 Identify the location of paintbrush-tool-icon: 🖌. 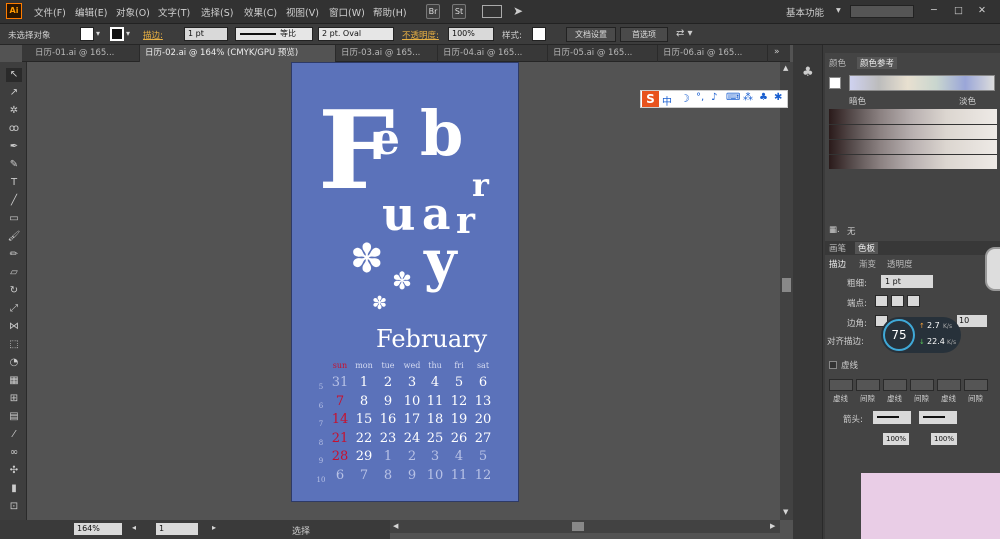
(14, 237).